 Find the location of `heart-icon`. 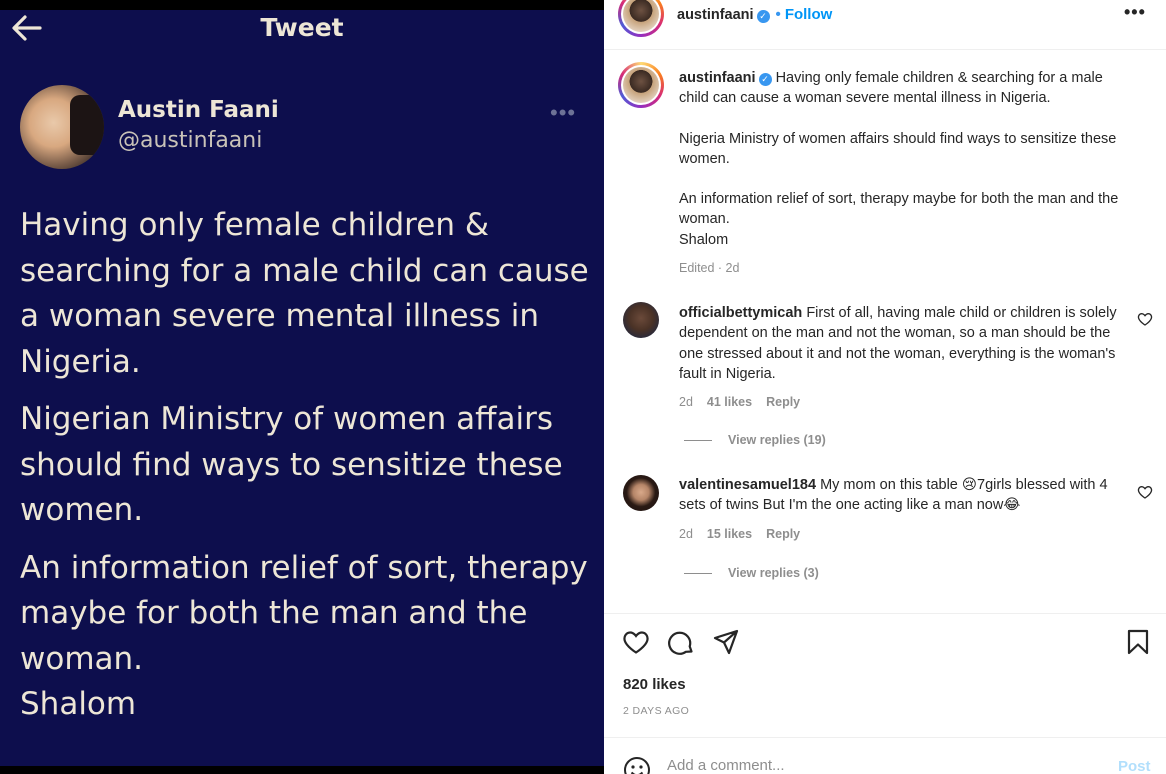

heart-icon is located at coordinates (636, 642).